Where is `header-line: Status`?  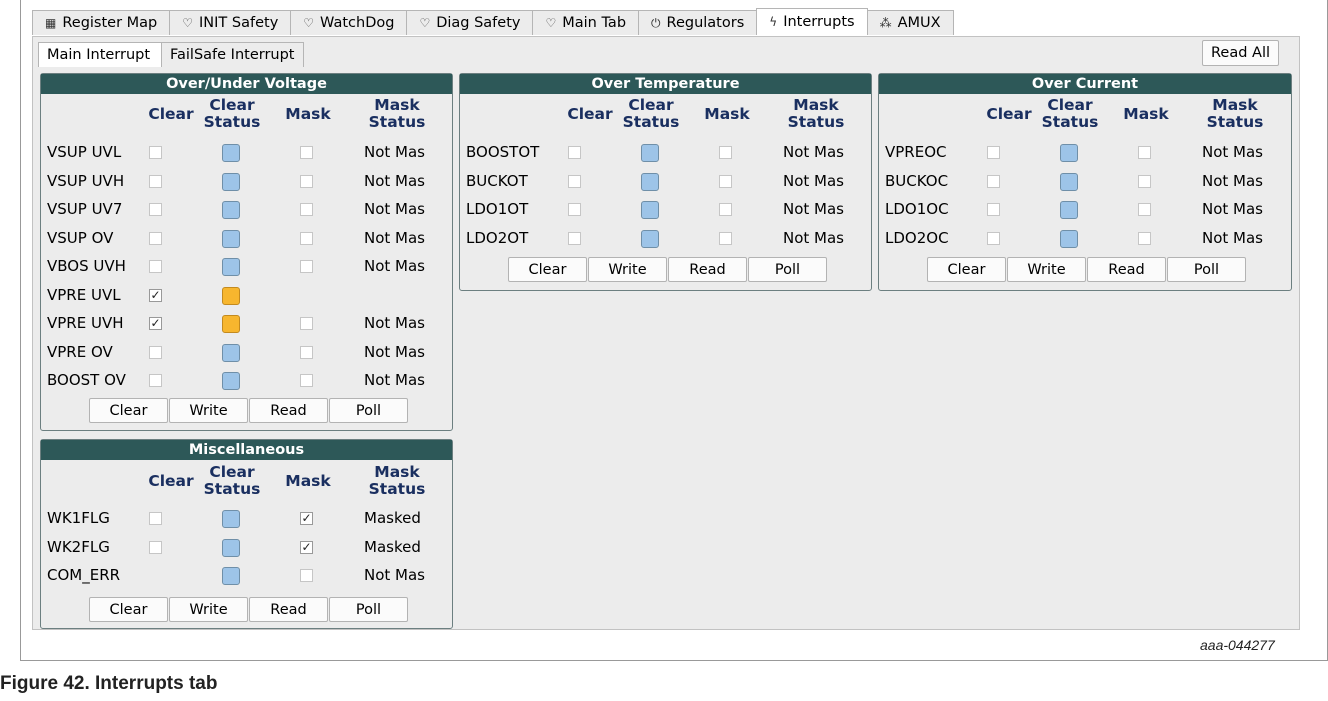
header-line: Status is located at coordinates (1070, 122).